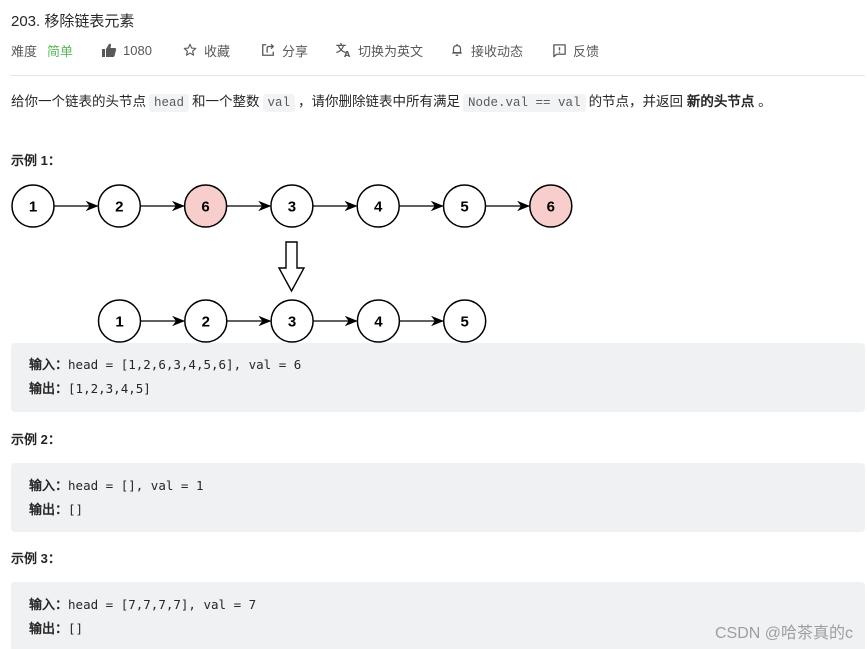  What do you see at coordinates (162, 604) in the screenshot?
I see `input-value: head = [7,7,7,7], val = 7` at bounding box center [162, 604].